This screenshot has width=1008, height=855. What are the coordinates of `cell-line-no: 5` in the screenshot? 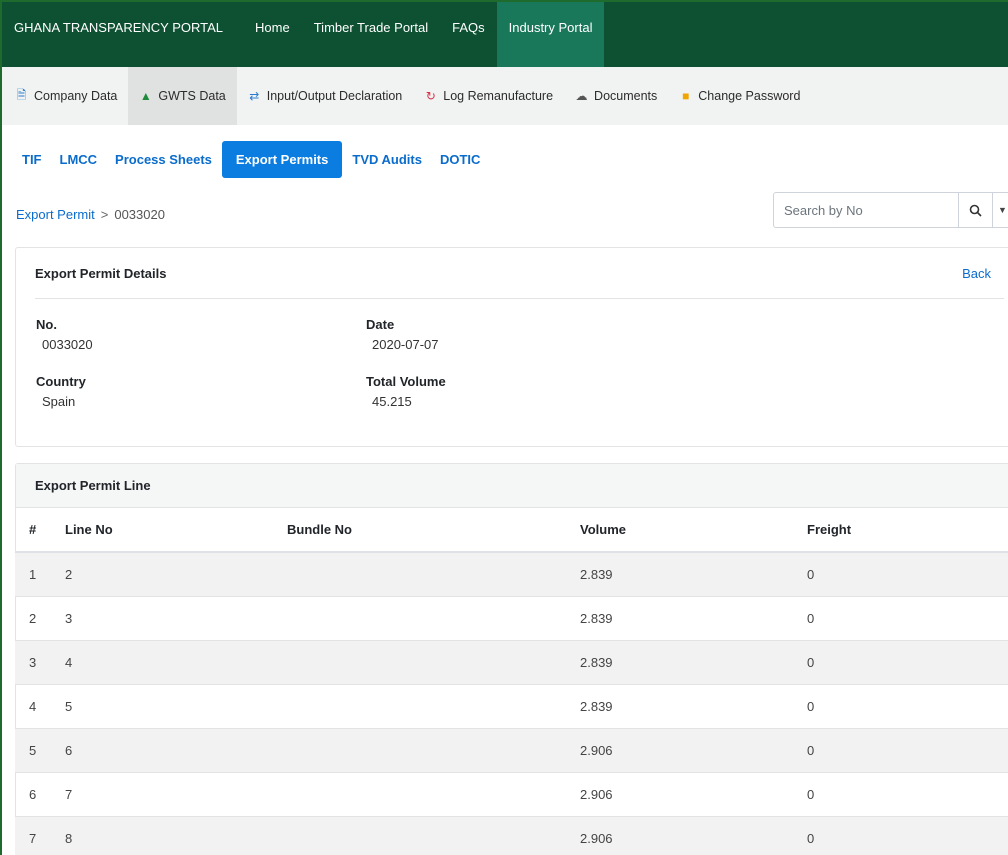 It's located at (176, 706).